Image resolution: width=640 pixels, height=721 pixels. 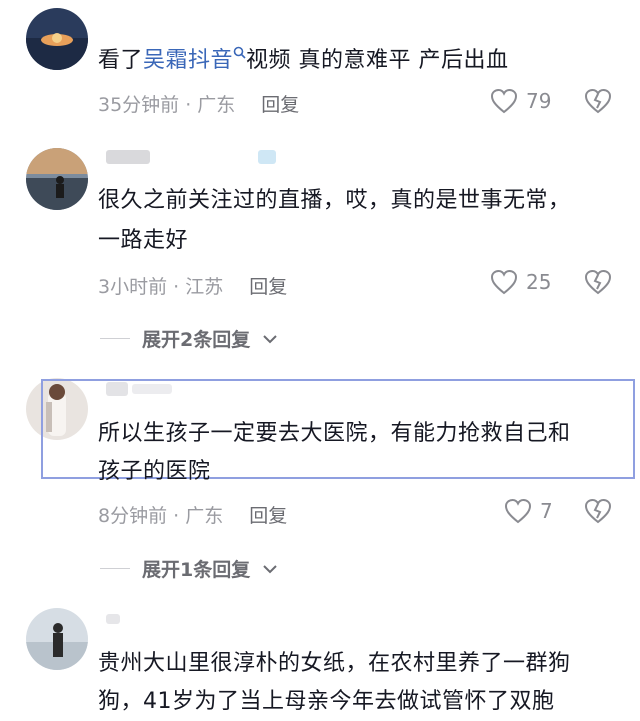 I want to click on expand-replies-button: 展开1条回复, so click(x=189, y=568).